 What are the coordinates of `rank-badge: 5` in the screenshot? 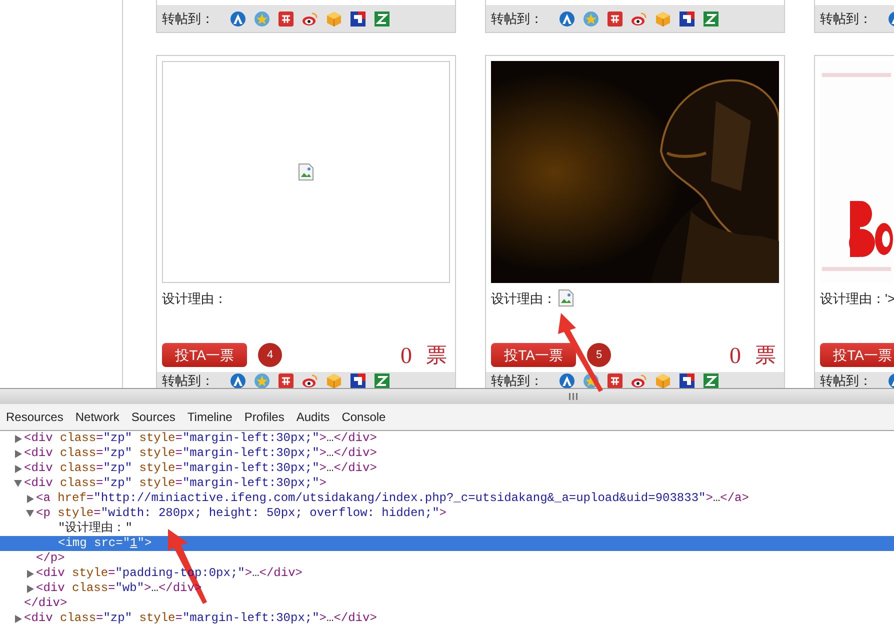 It's located at (599, 355).